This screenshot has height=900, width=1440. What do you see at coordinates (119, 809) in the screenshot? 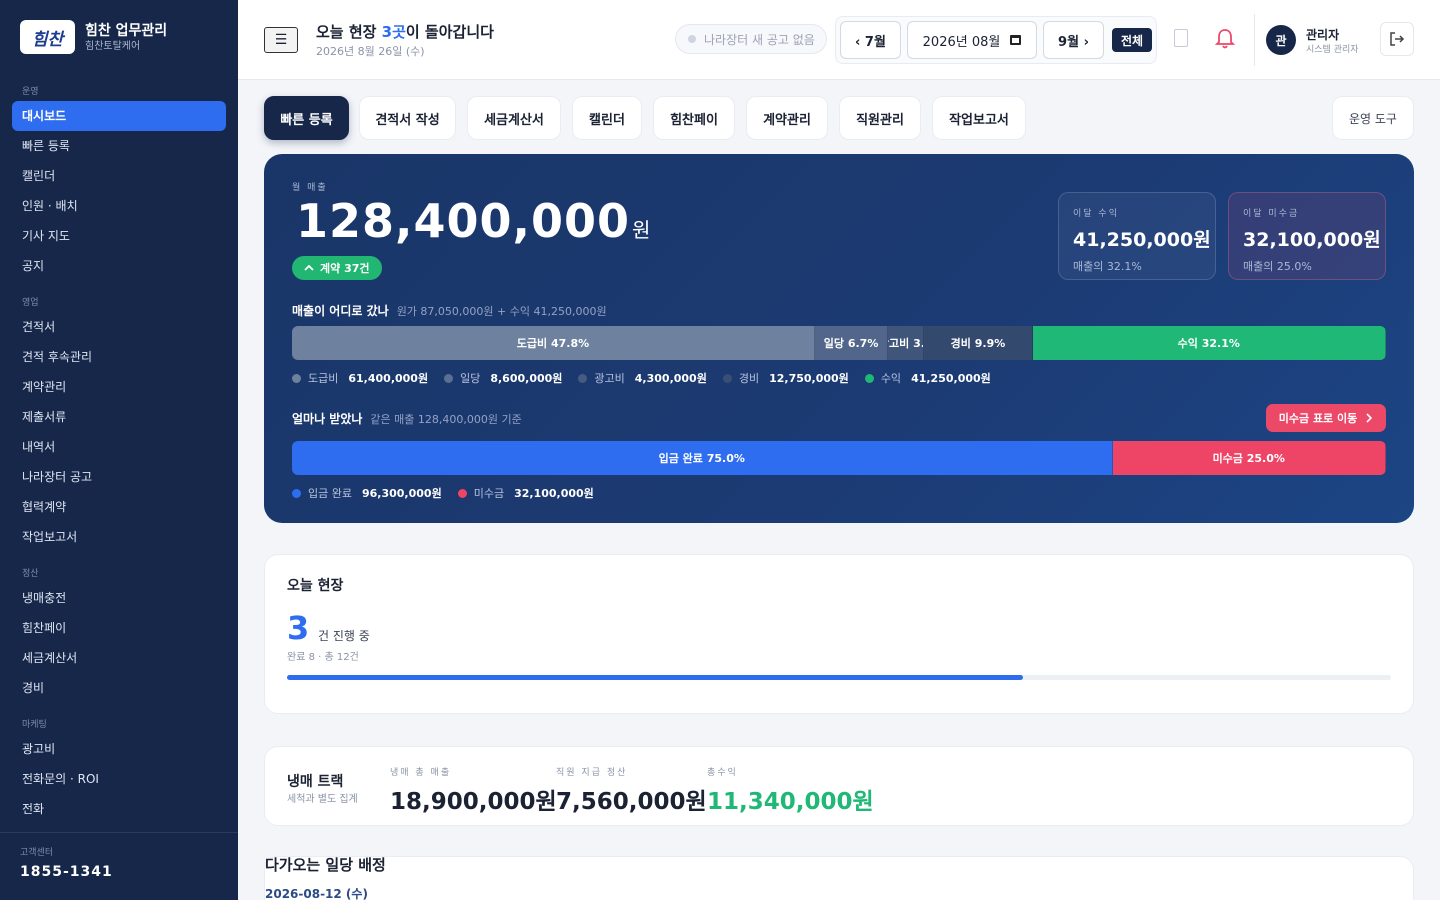
I see `sidebar-item-phone: 전화` at bounding box center [119, 809].